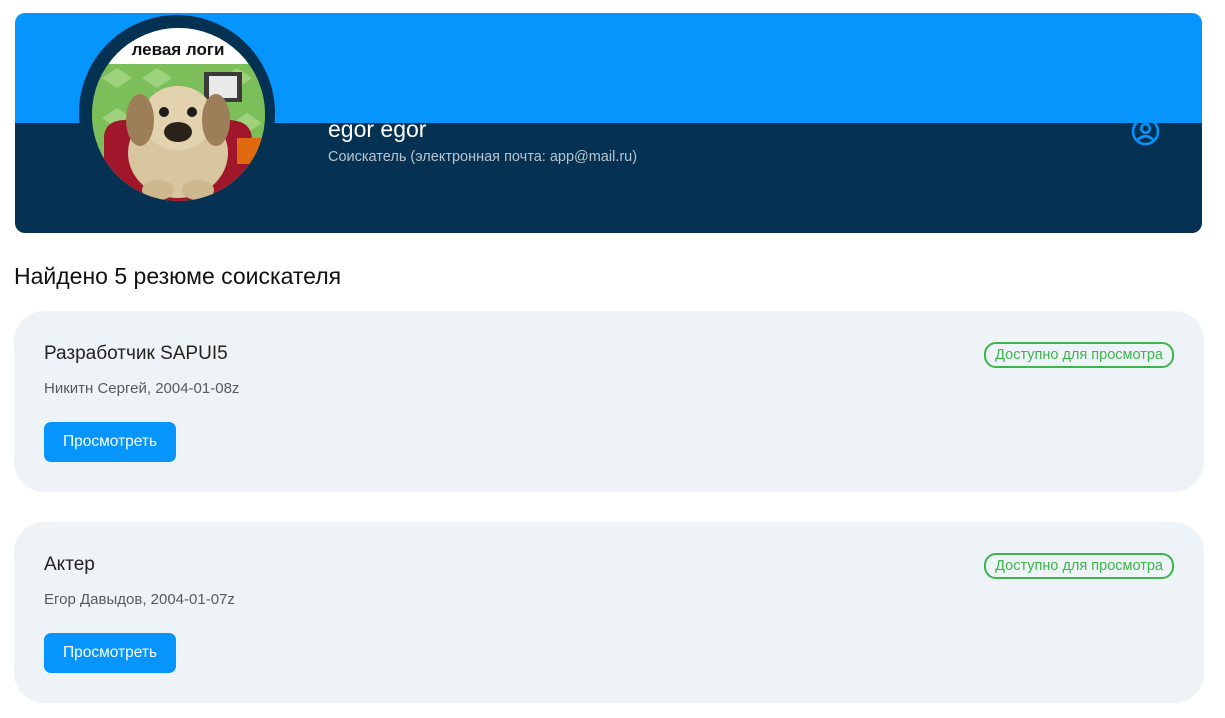  What do you see at coordinates (139, 599) in the screenshot?
I see `resume-author-date: Егор Давыдов, 2004-01-07z` at bounding box center [139, 599].